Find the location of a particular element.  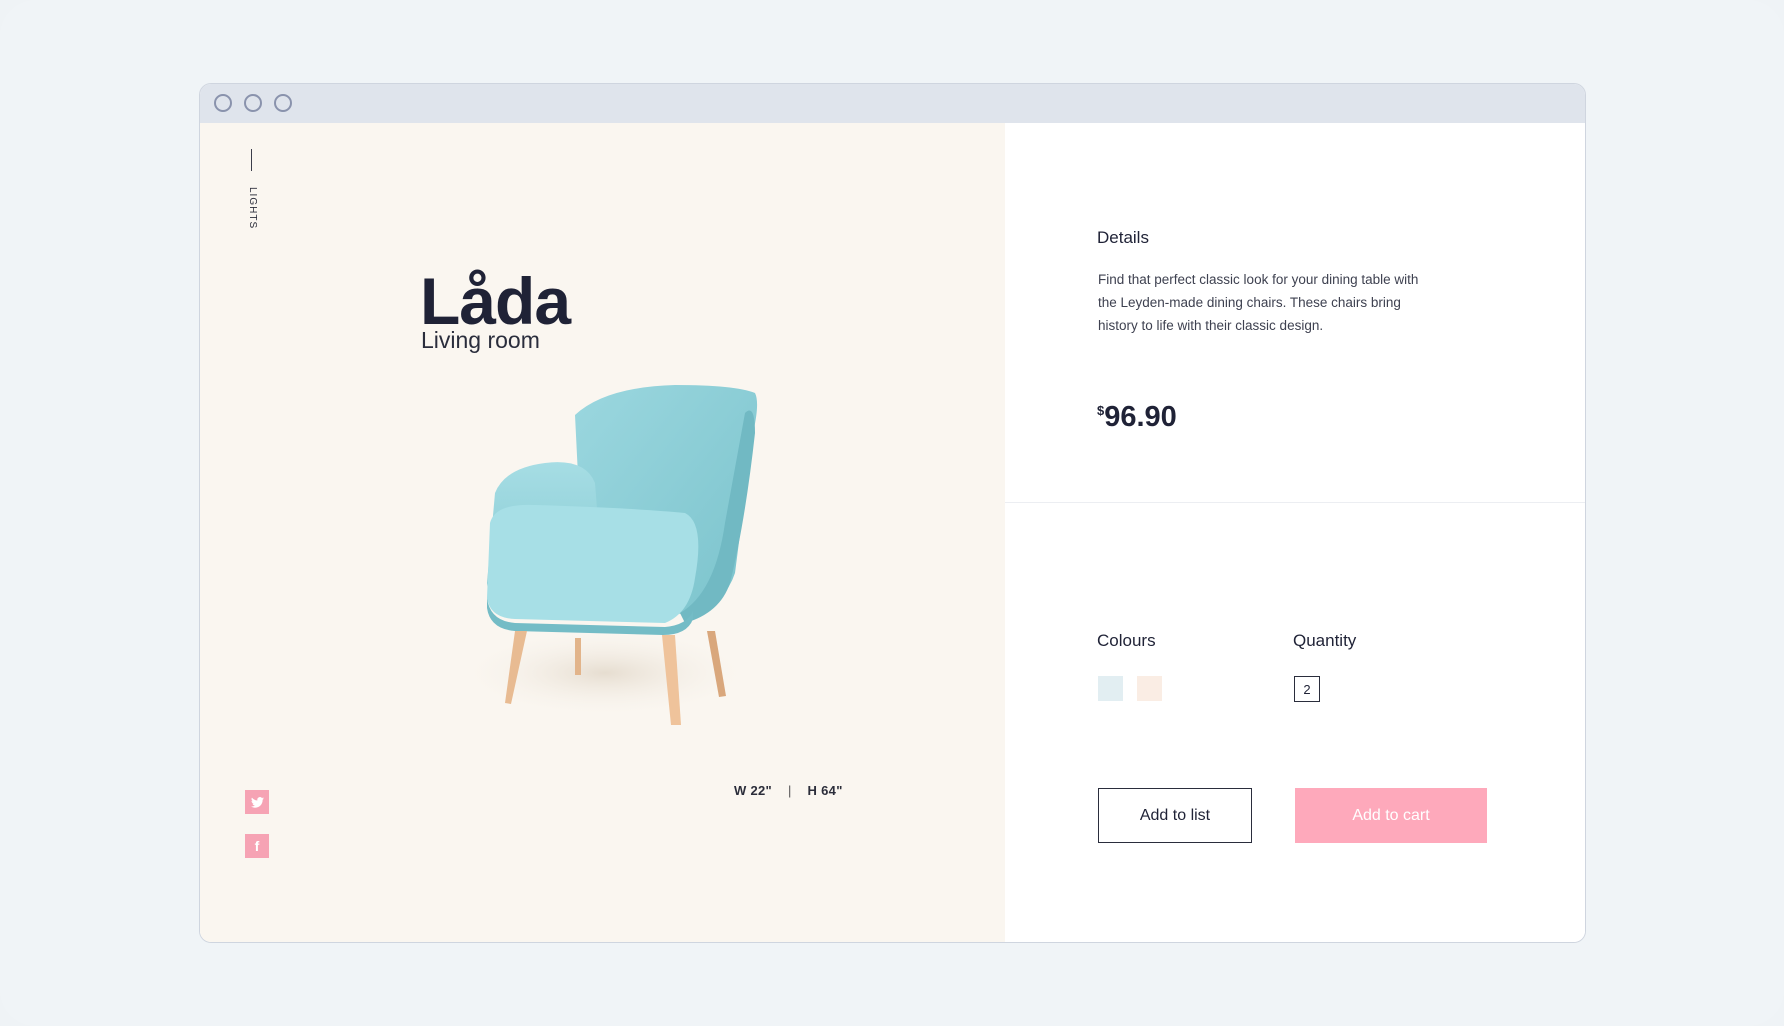

window-close-button is located at coordinates (223, 103).